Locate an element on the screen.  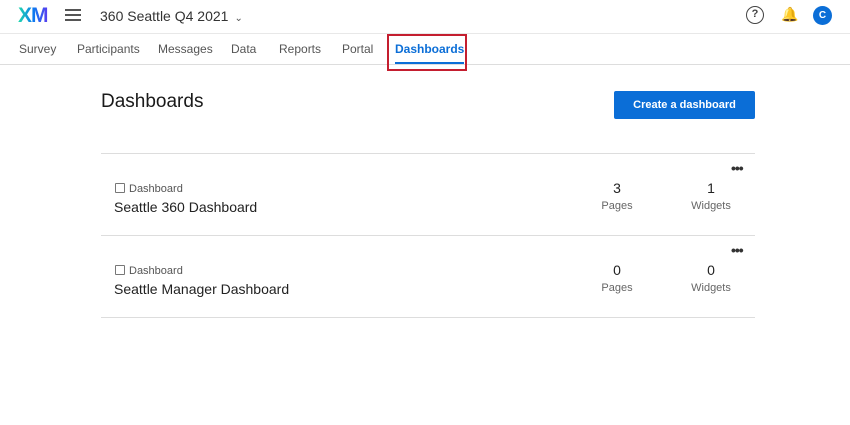
pages-stat: 3 Pages is located at coordinates (617, 196).